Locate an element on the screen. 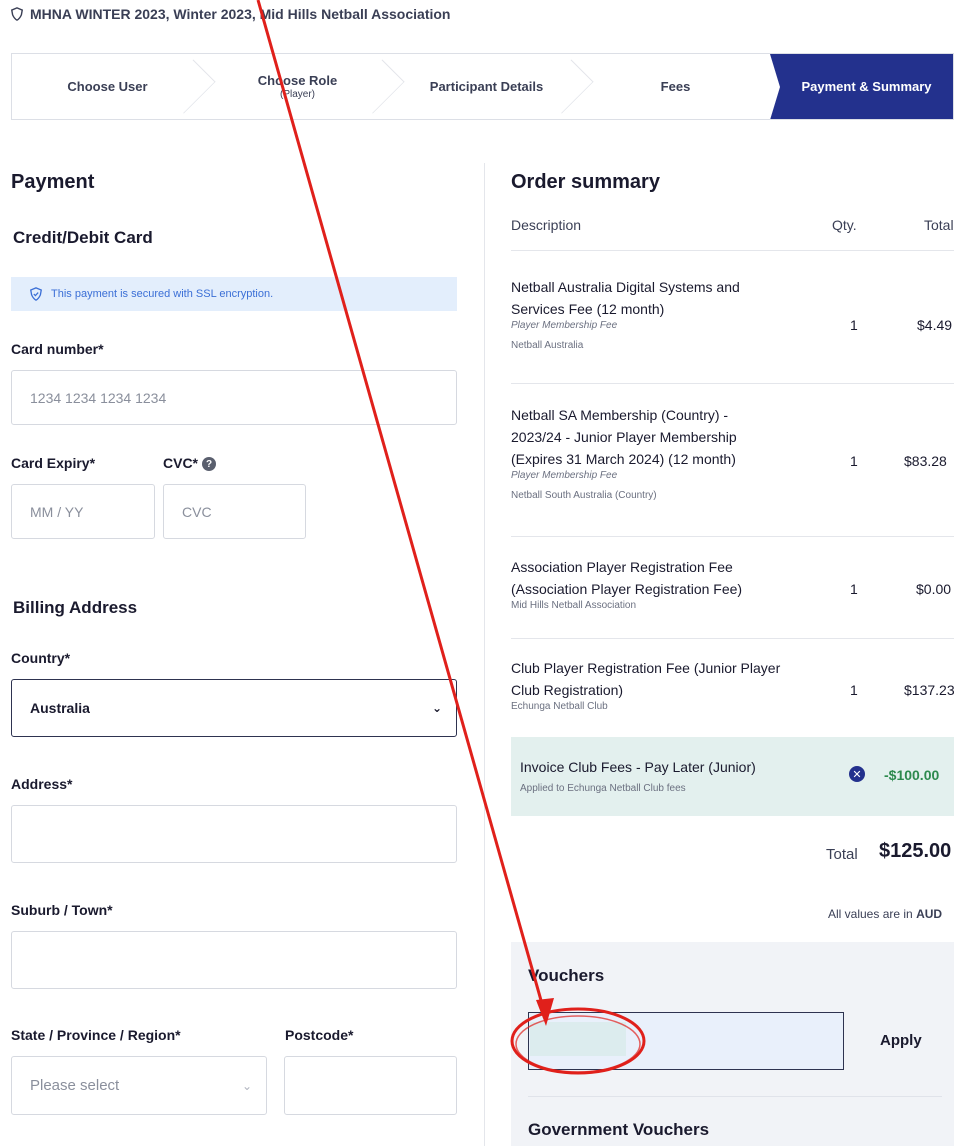 The width and height of the screenshot is (954, 1146). annotation-circle-inner is located at coordinates (578, 1044).